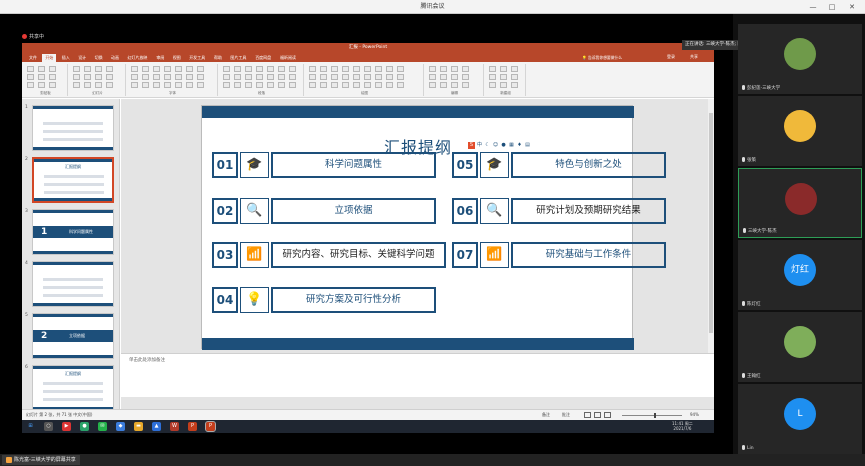 The height and width of the screenshot is (466, 865). I want to click on slide-thumbnails-pane: 1 2 汇报提纲 3 1 科学问题属性 4 5 2 立项依据 6 汇报提纲, so click(71, 255).